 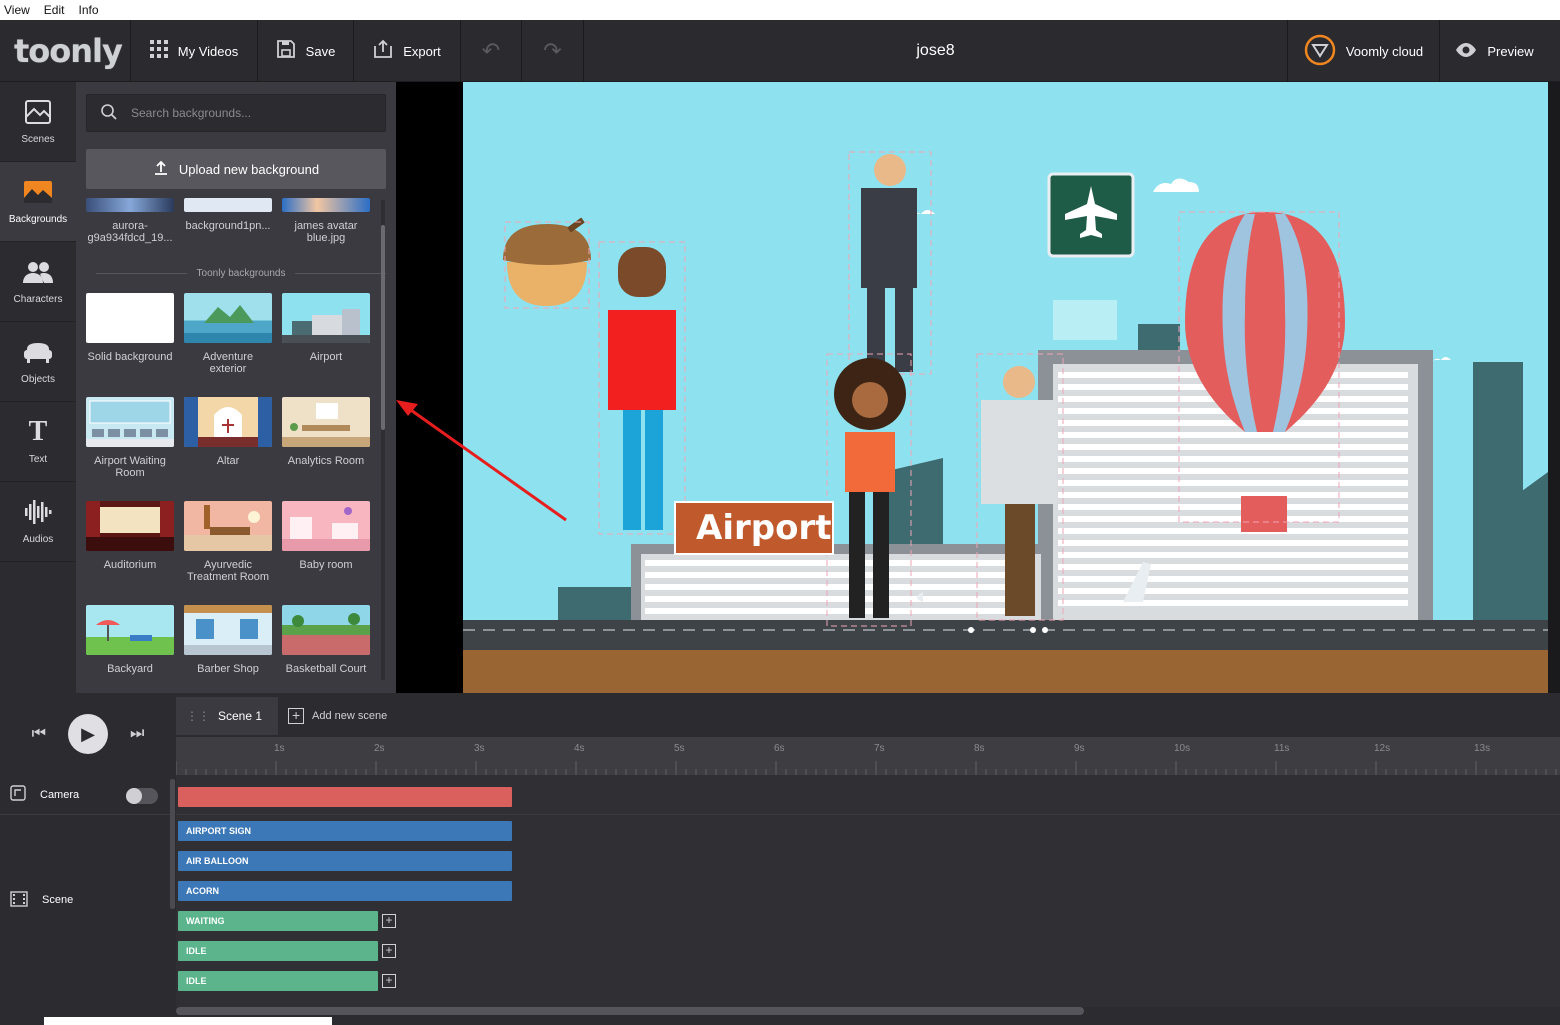 I want to click on save-label: Save, so click(x=320, y=51).